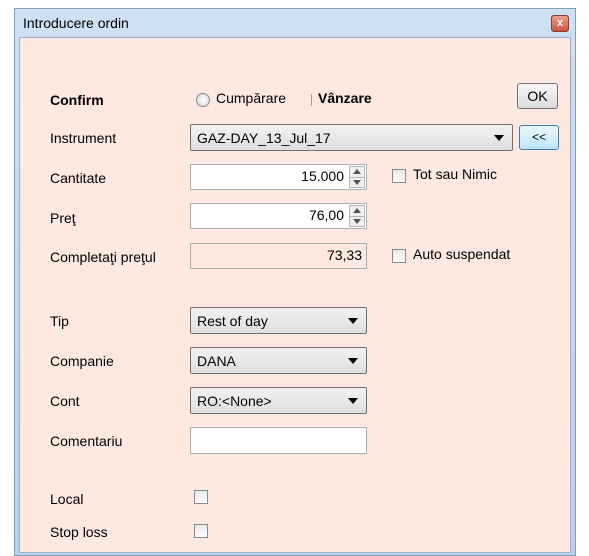 The height and width of the screenshot is (556, 589). Describe the element at coordinates (278, 320) in the screenshot. I see `type-select: Rest of day` at that location.